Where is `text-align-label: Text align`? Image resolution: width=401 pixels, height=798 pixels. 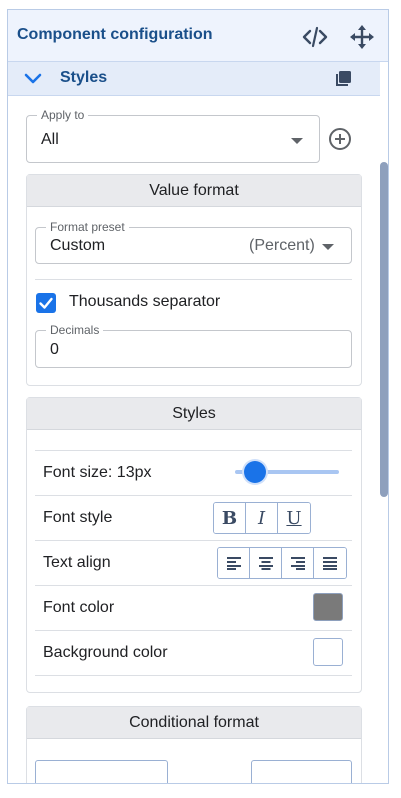
text-align-label: Text align is located at coordinates (77, 562).